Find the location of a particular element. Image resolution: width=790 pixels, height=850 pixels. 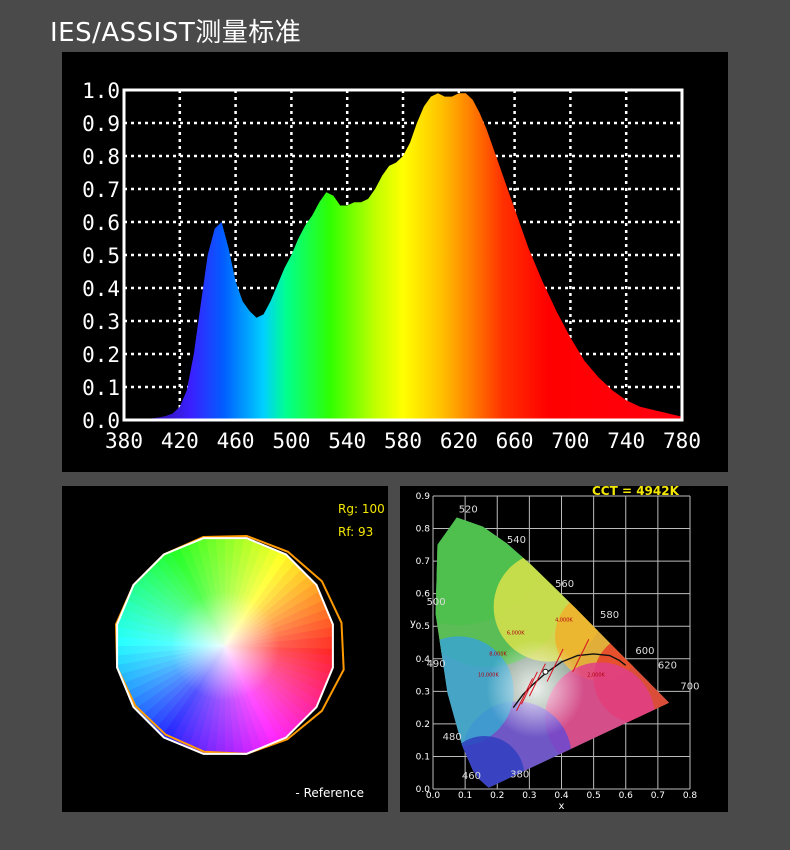

page-title: IES/ASSIST测量标准 is located at coordinates (176, 33).